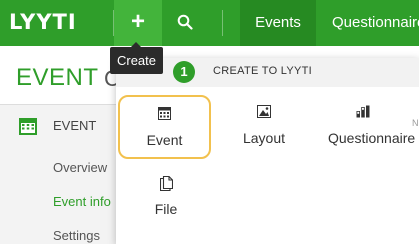  What do you see at coordinates (166, 209) in the screenshot?
I see `option-label: File` at bounding box center [166, 209].